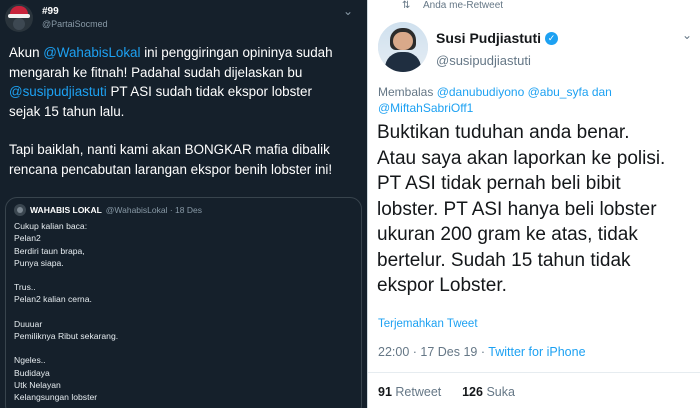 The width and height of the screenshot is (700, 408). I want to click on tweet-date: 17 Des 19, so click(448, 352).